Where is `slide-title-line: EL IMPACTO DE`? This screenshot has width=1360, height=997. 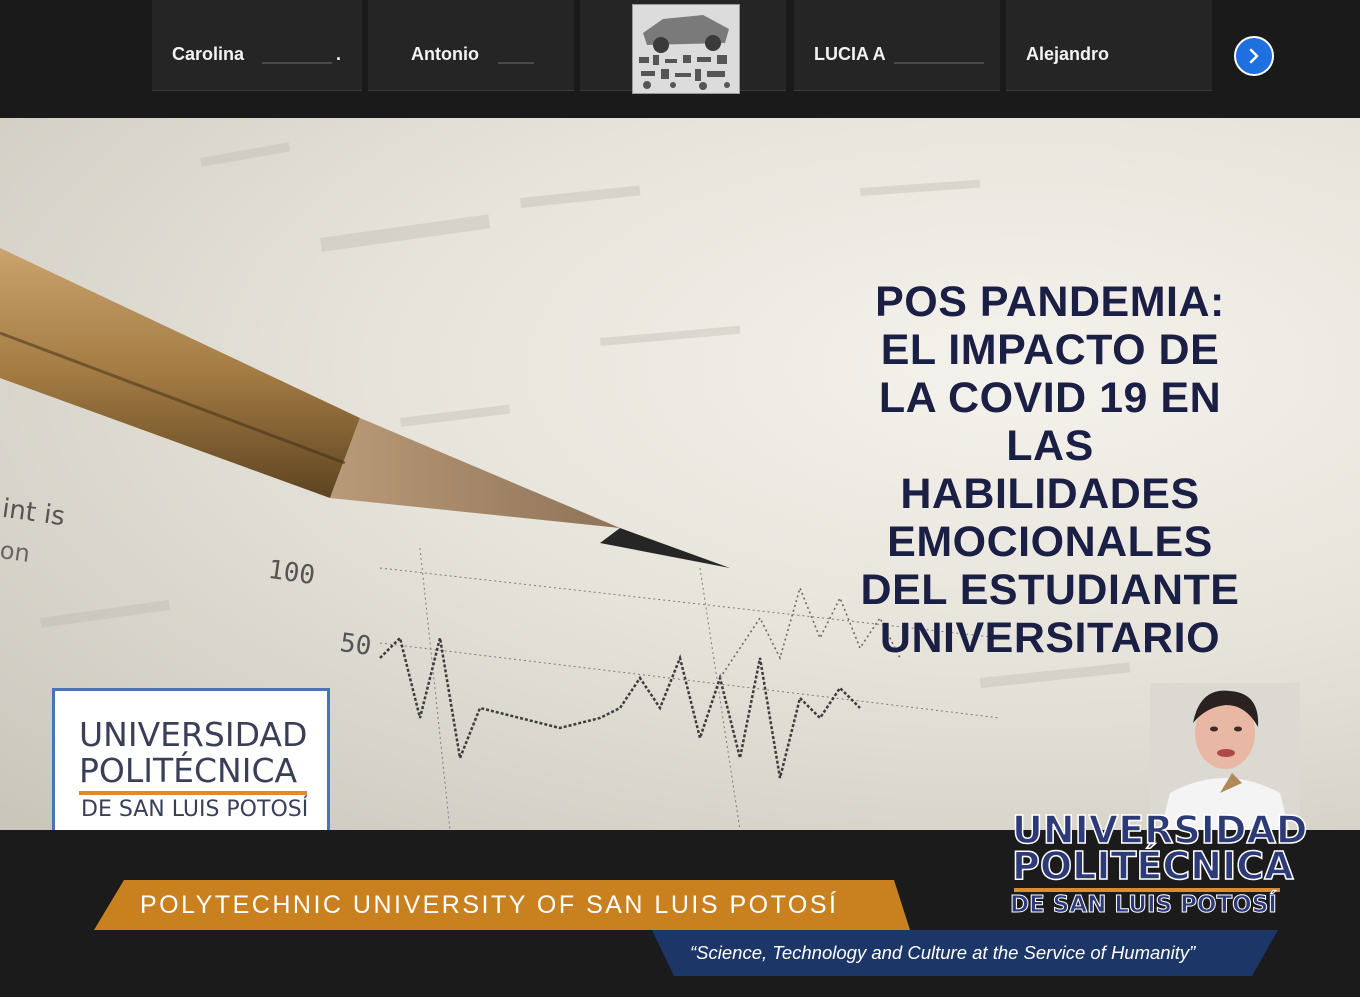
slide-title-line: EL IMPACTO DE is located at coordinates (1050, 350).